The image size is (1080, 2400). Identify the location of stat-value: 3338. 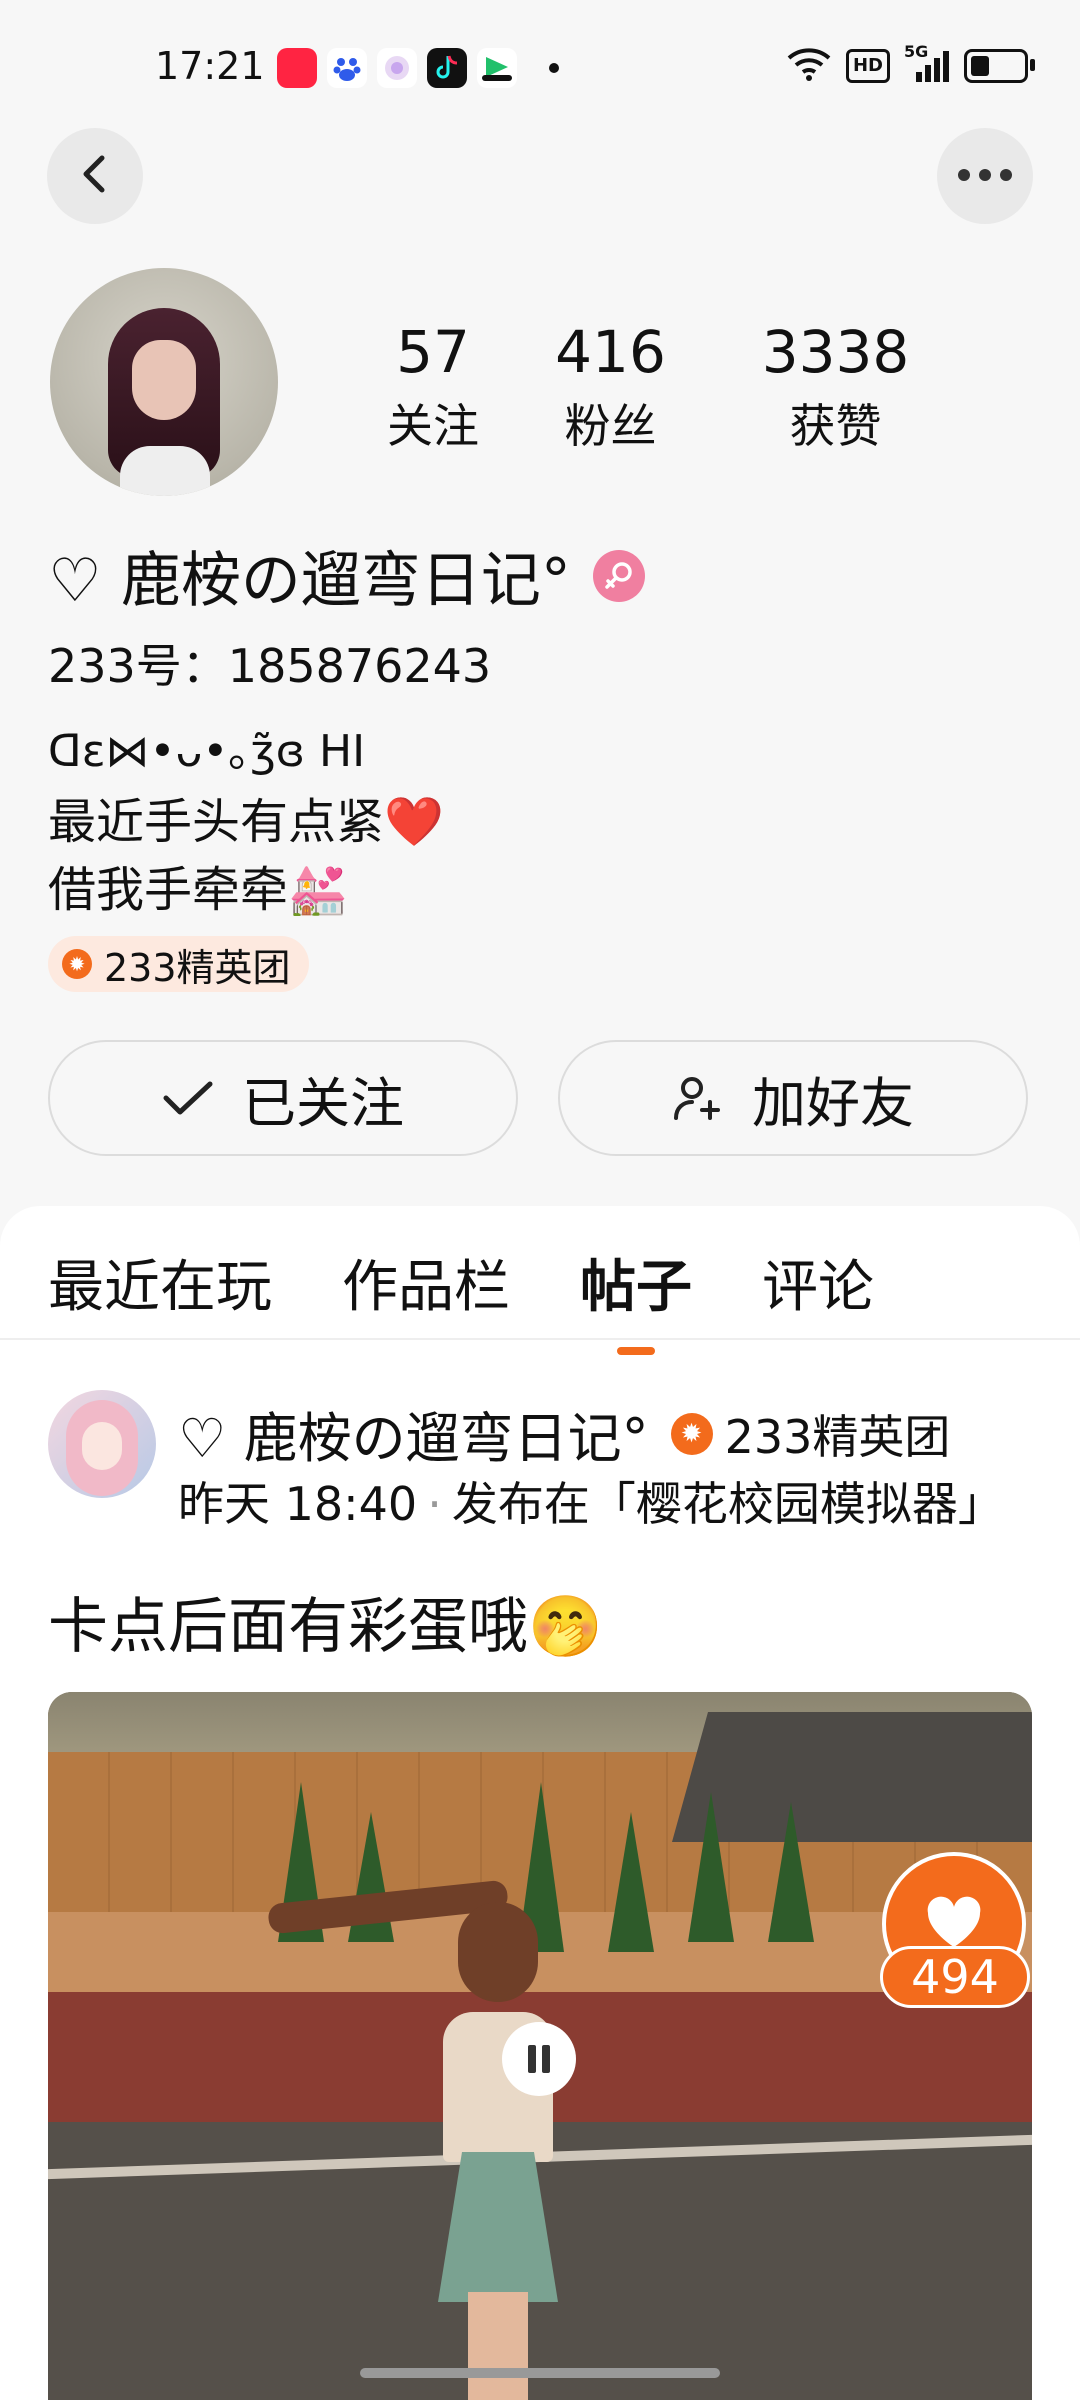
(835, 352).